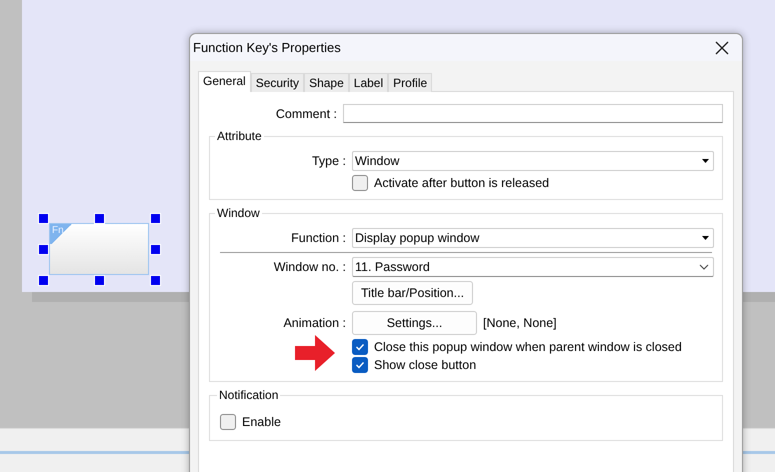 The height and width of the screenshot is (472, 775). What do you see at coordinates (410, 82) in the screenshot?
I see `tab: Profile` at bounding box center [410, 82].